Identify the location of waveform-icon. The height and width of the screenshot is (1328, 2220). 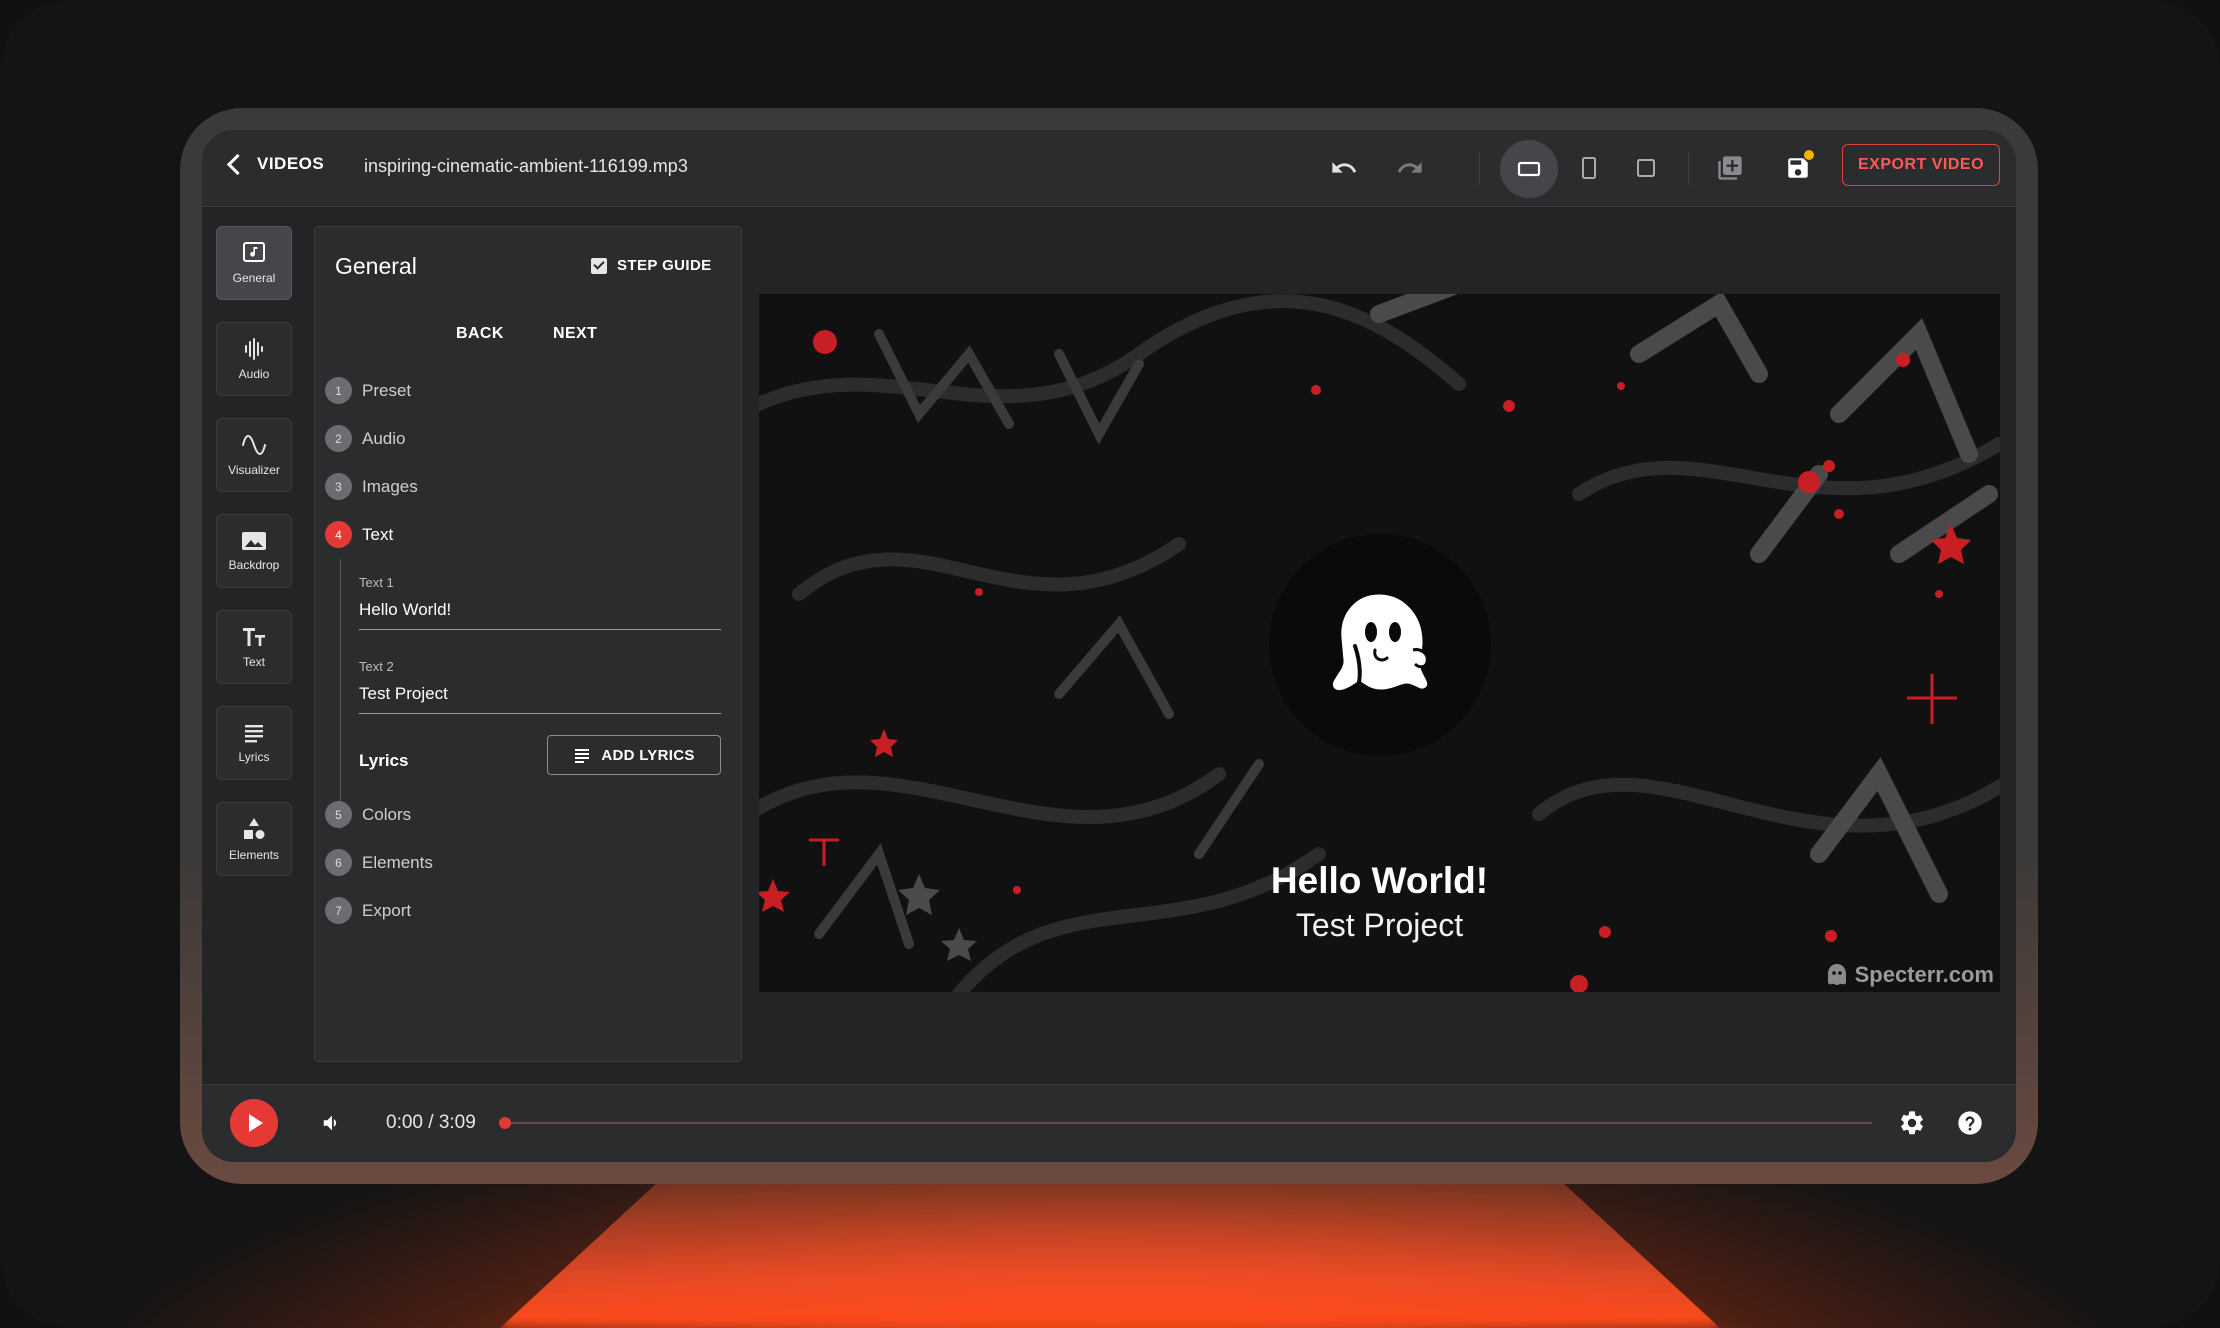
(254, 349).